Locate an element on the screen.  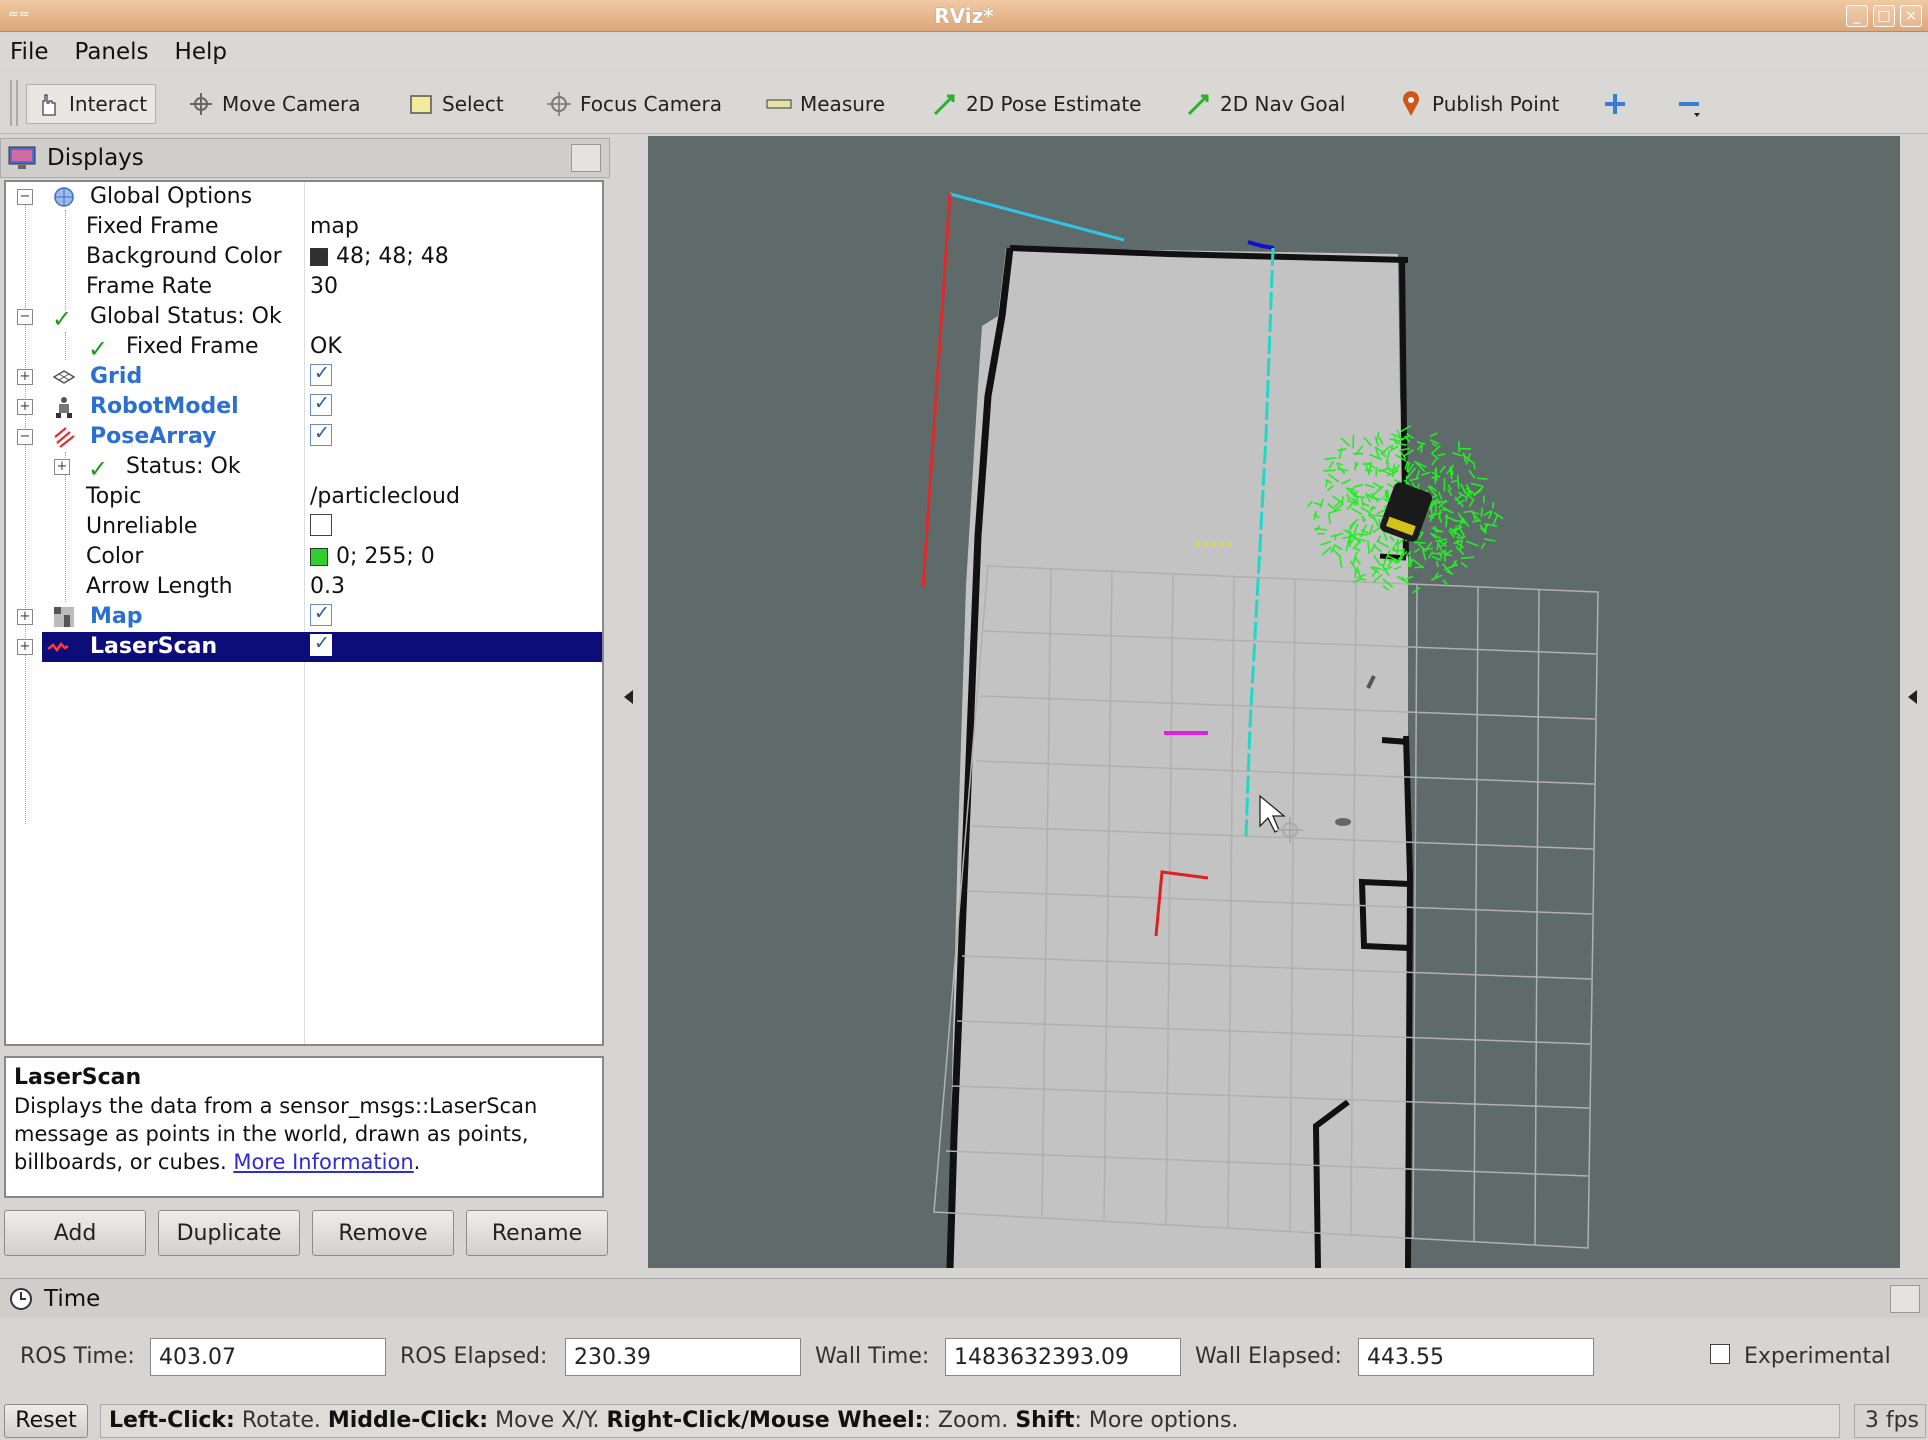
nav-goal-button: 2D Nav Goal is located at coordinates (1265, 104).